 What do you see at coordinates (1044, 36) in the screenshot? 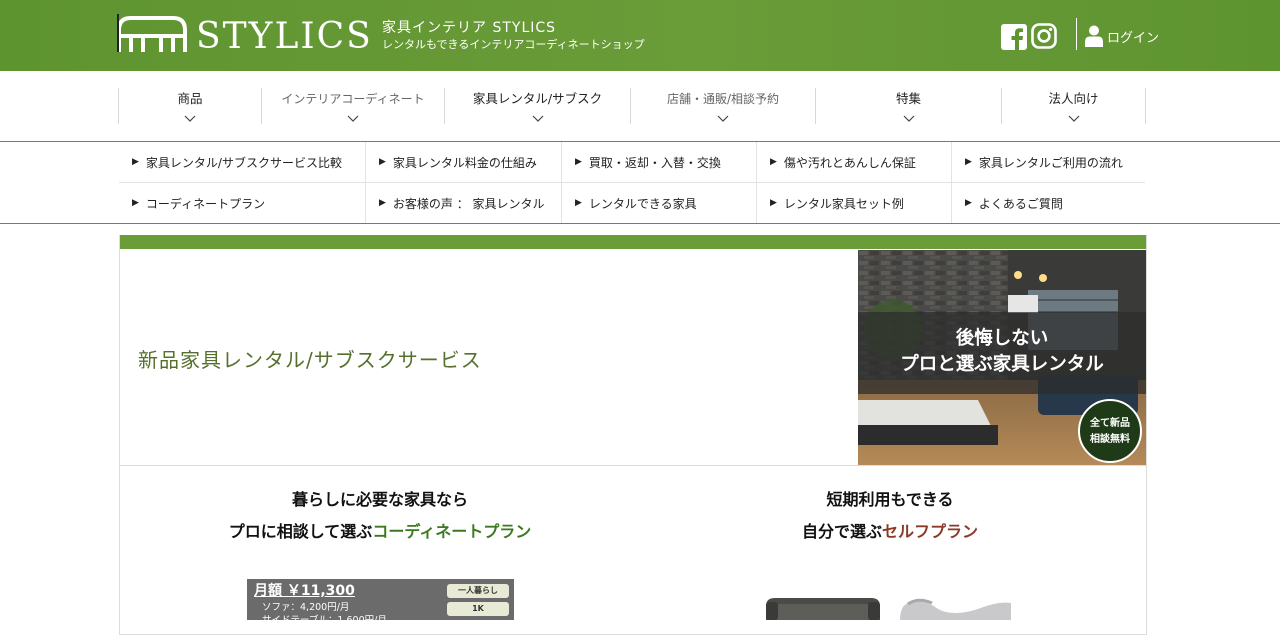
I see `instagram-icon` at bounding box center [1044, 36].